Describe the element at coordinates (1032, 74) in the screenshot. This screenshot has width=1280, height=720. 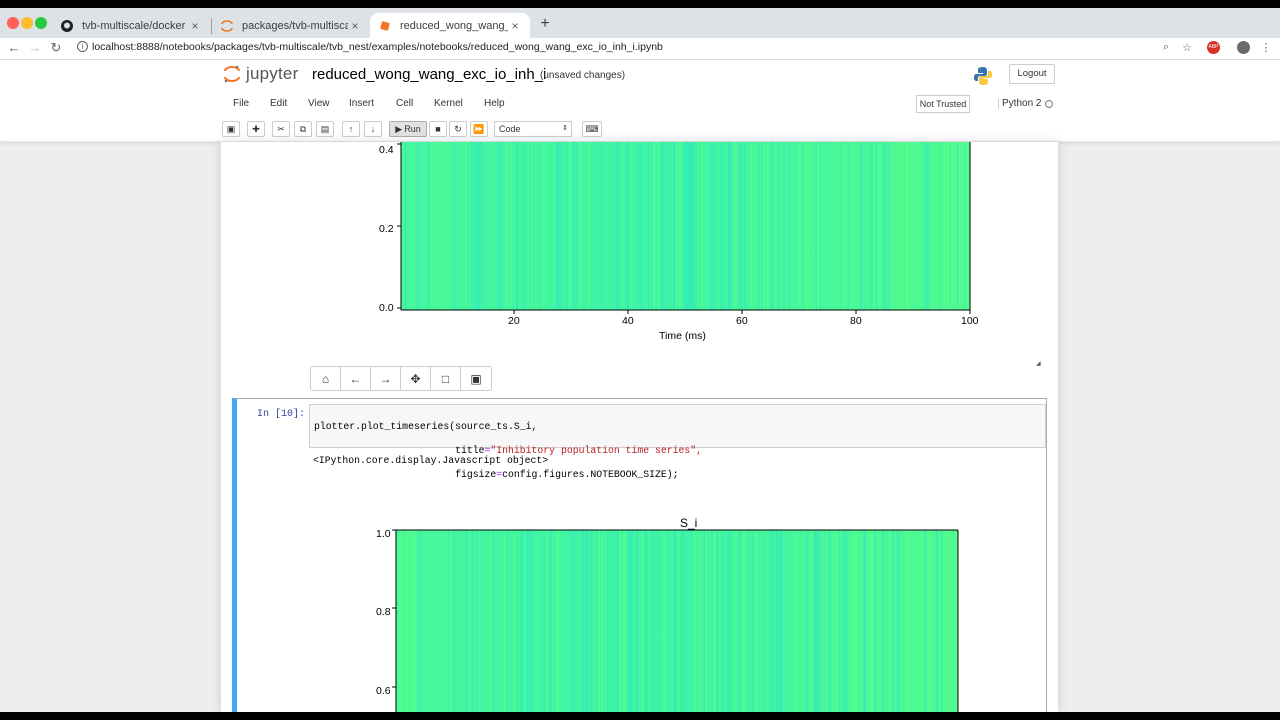
I see `logout-button: Logout` at that location.